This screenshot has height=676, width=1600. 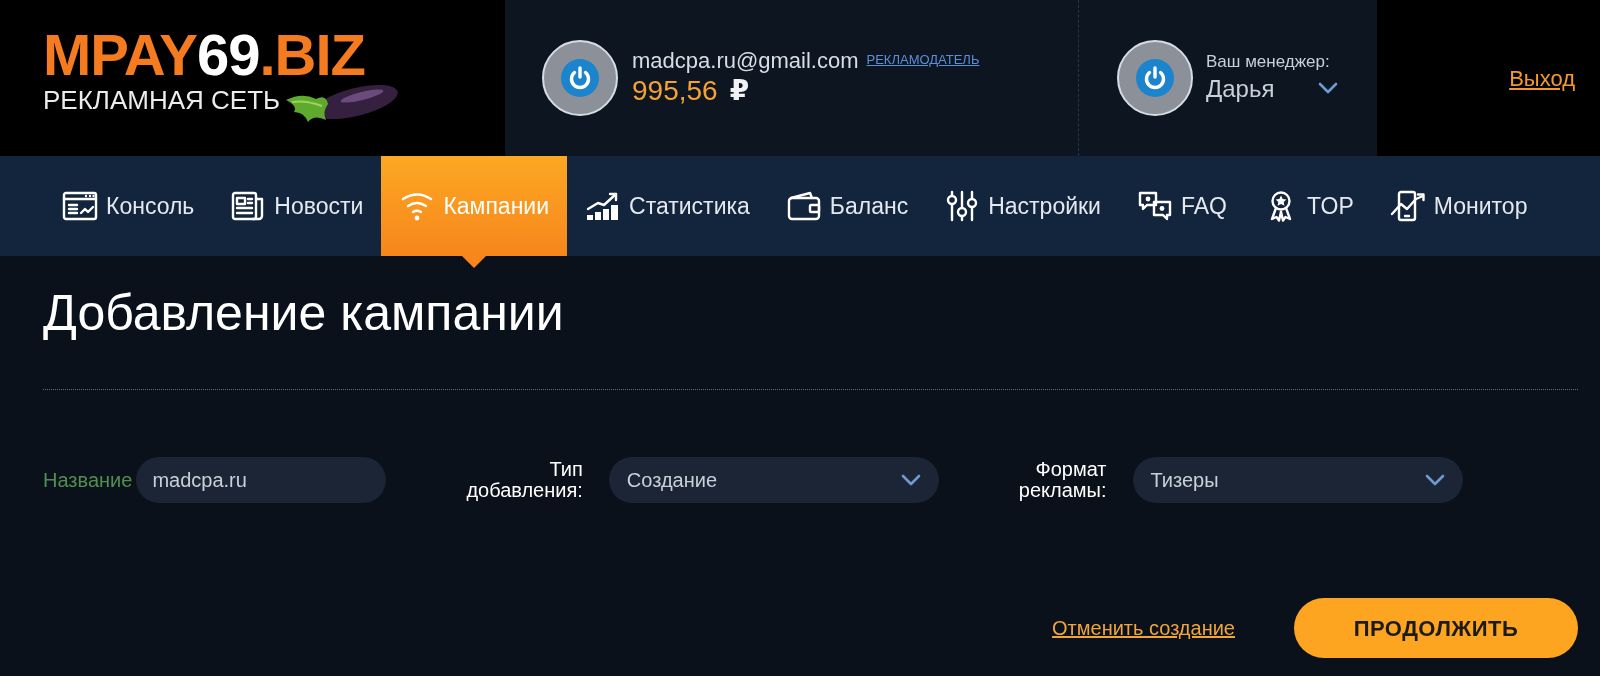 I want to click on field-label: Формат рекламы:, so click(x=1062, y=480).